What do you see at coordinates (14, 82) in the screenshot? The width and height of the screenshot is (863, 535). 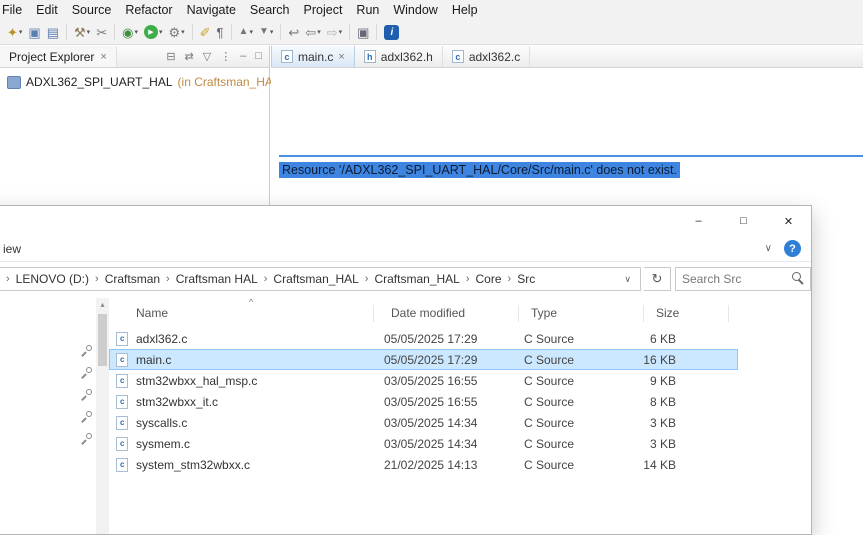 I see `project-icon` at bounding box center [14, 82].